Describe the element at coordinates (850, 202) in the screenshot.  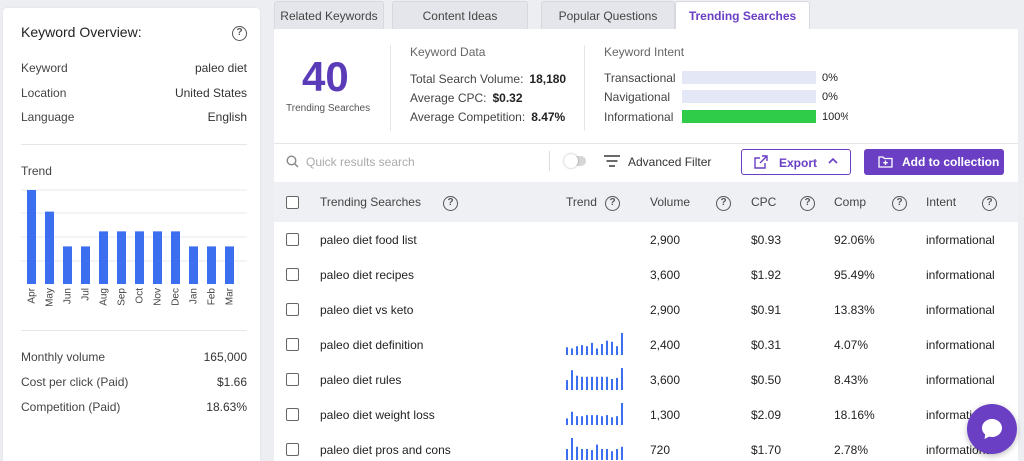
I see `col-comp: Comp` at that location.